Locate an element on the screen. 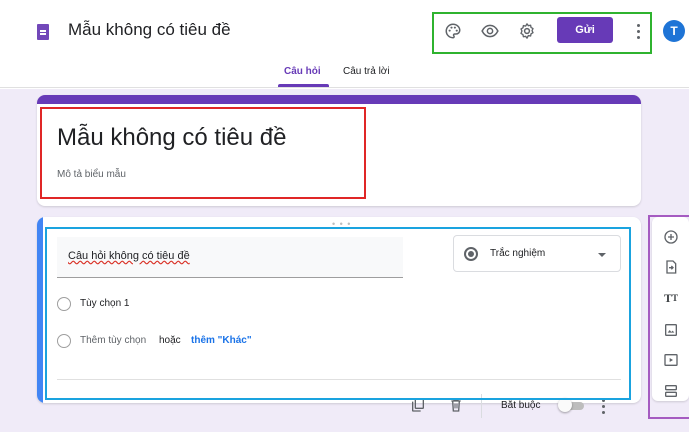 This screenshot has width=689, height=432. question-card-accent is located at coordinates (40, 310).